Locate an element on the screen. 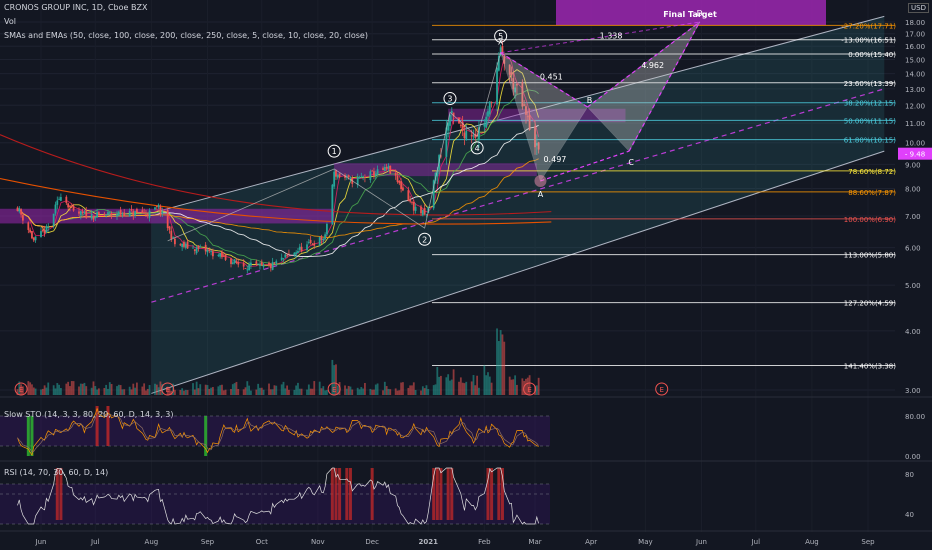  harmonic-point-label: C is located at coordinates (631, 162).